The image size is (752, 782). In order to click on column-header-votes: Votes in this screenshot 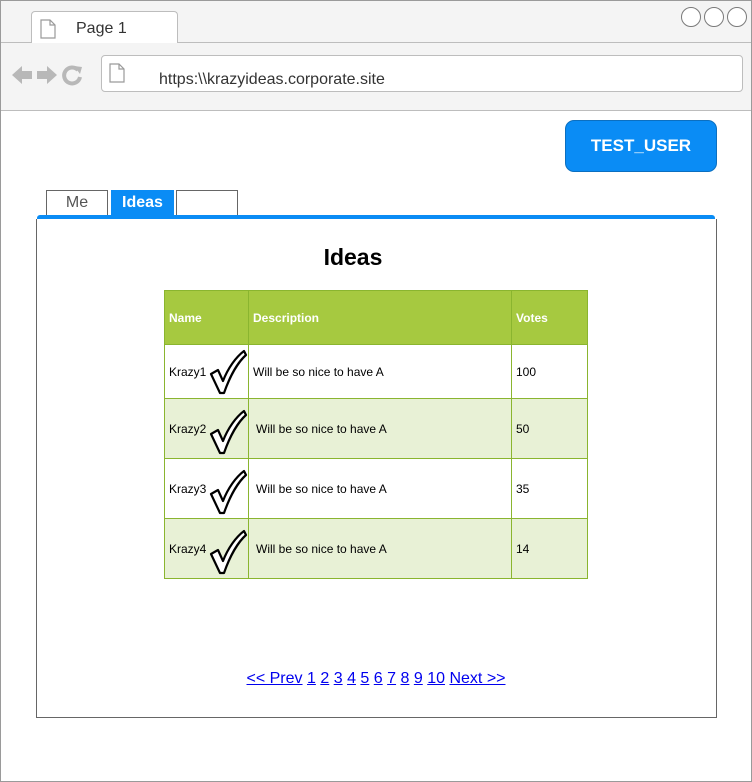, I will do `click(549, 317)`.